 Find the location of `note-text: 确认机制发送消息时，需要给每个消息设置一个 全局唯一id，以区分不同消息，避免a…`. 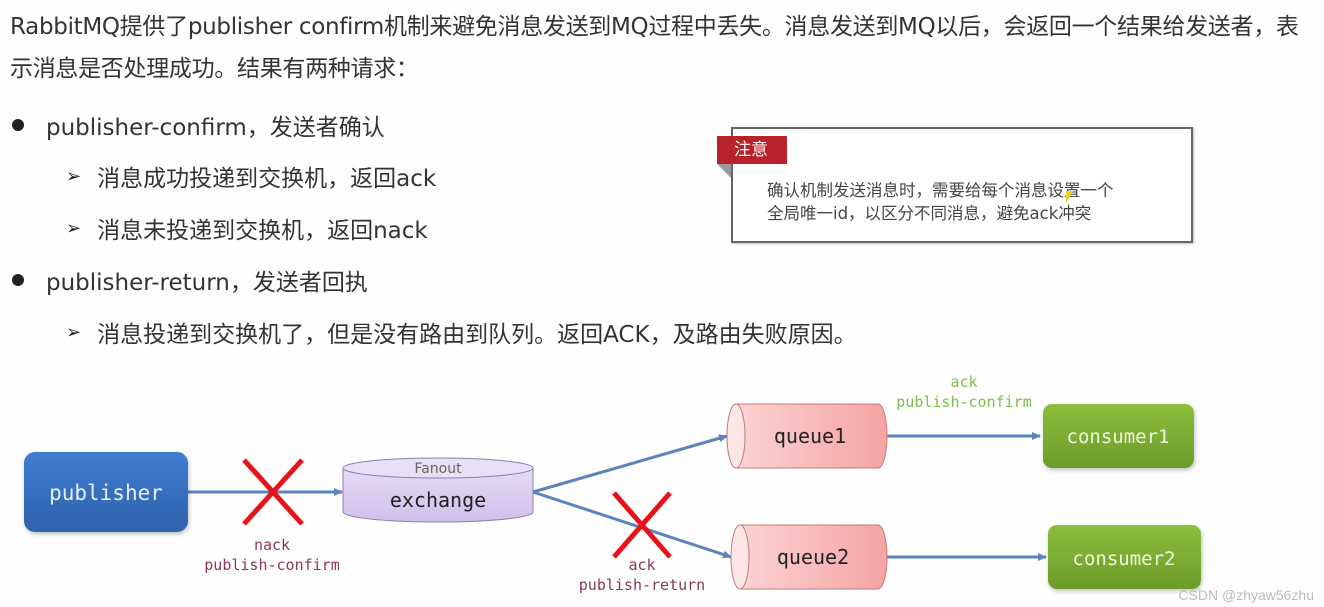

note-text: 确认机制发送消息时，需要给每个消息设置一个 全局唯一id，以区分不同消息，避免a… is located at coordinates (972, 202).